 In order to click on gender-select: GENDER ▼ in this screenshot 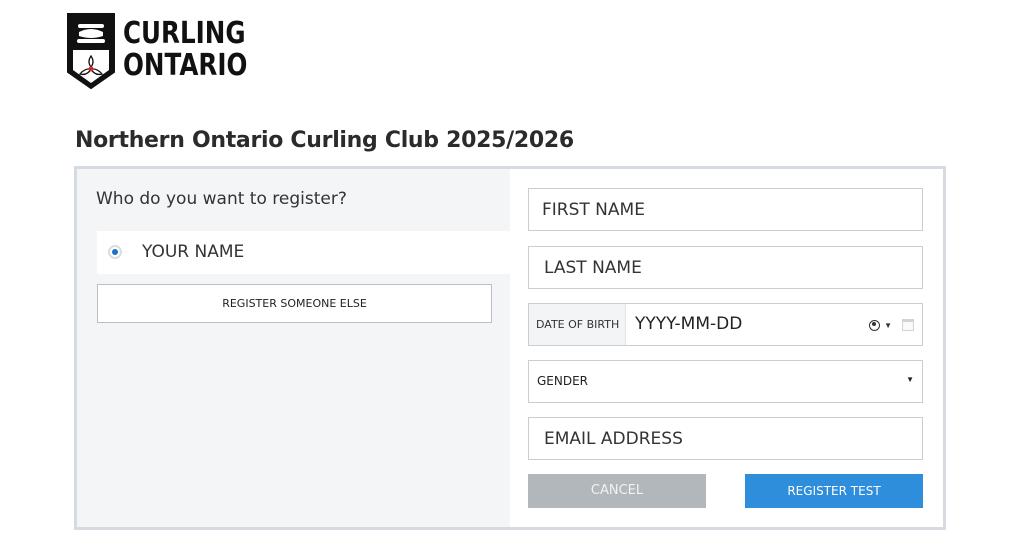, I will do `click(725, 381)`.